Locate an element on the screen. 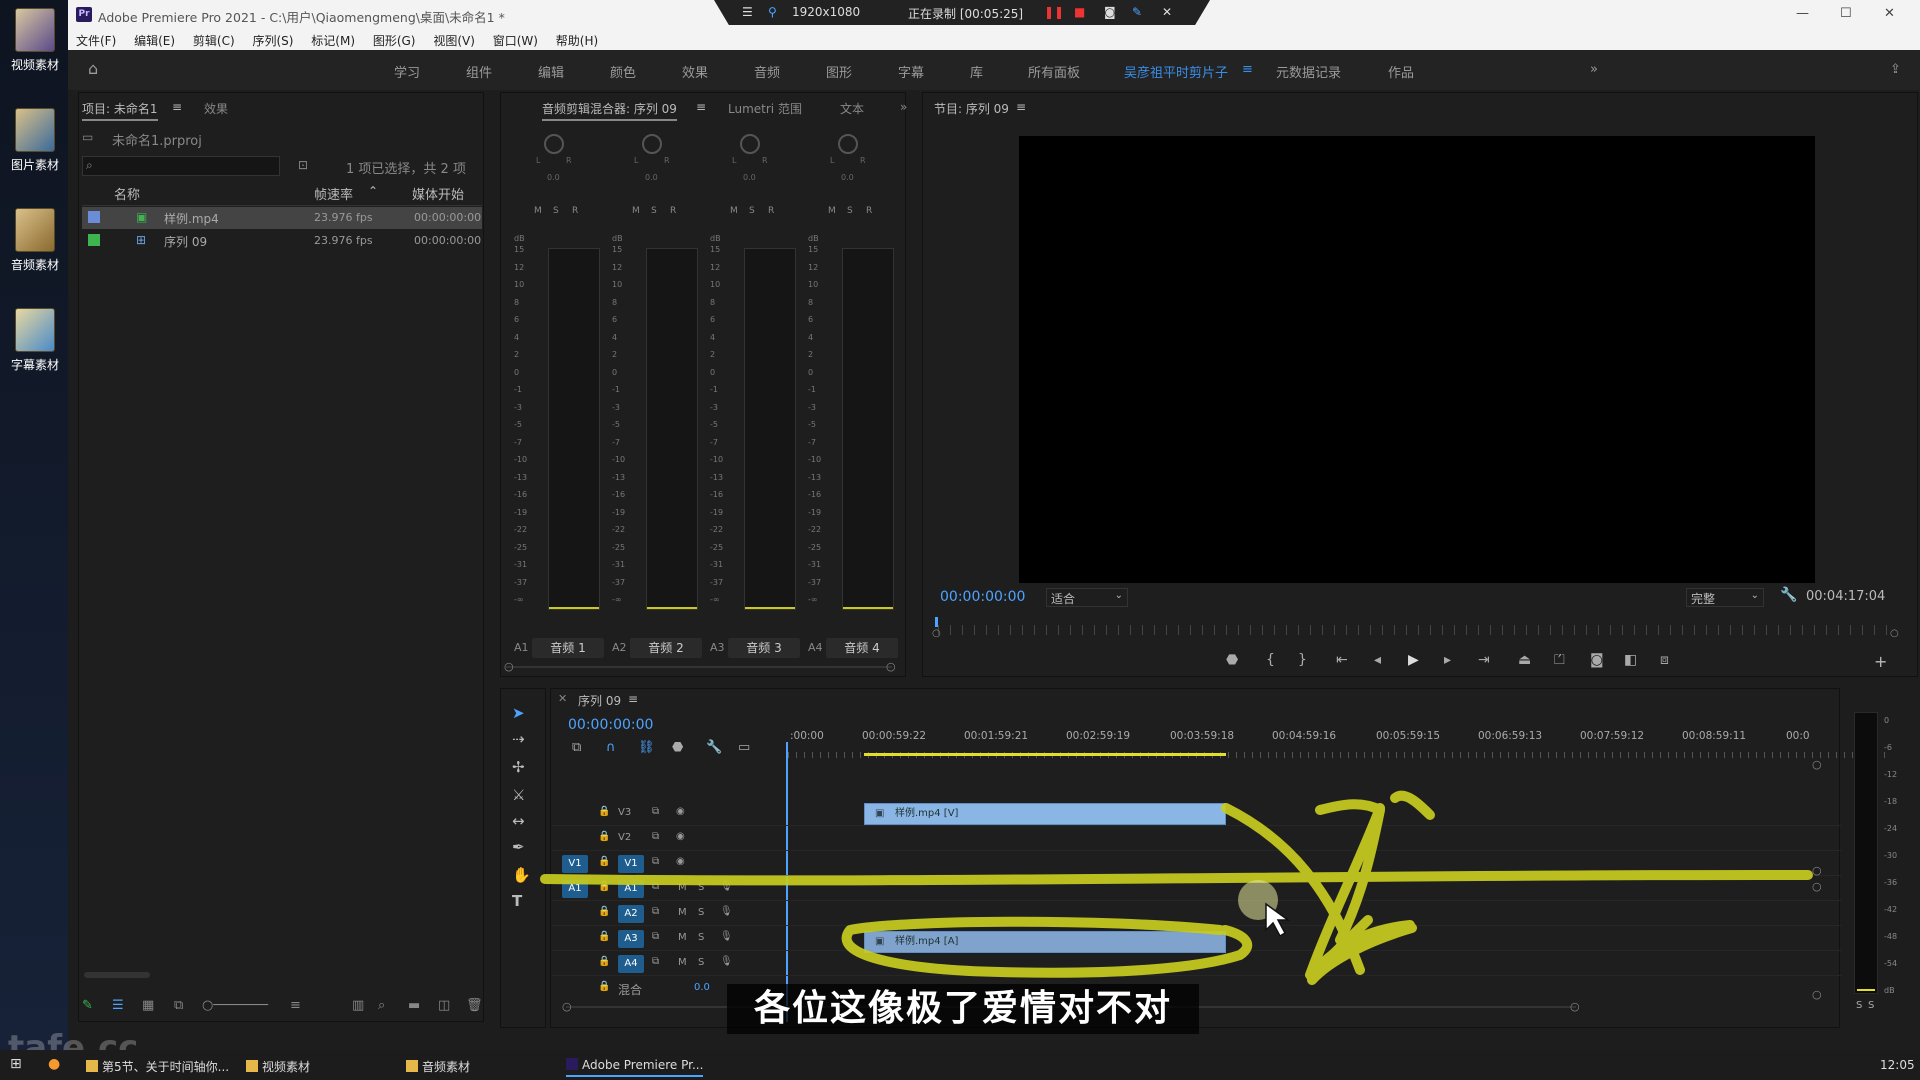 The image size is (1920, 1080). menu-view: 视图(V) is located at coordinates (454, 40).